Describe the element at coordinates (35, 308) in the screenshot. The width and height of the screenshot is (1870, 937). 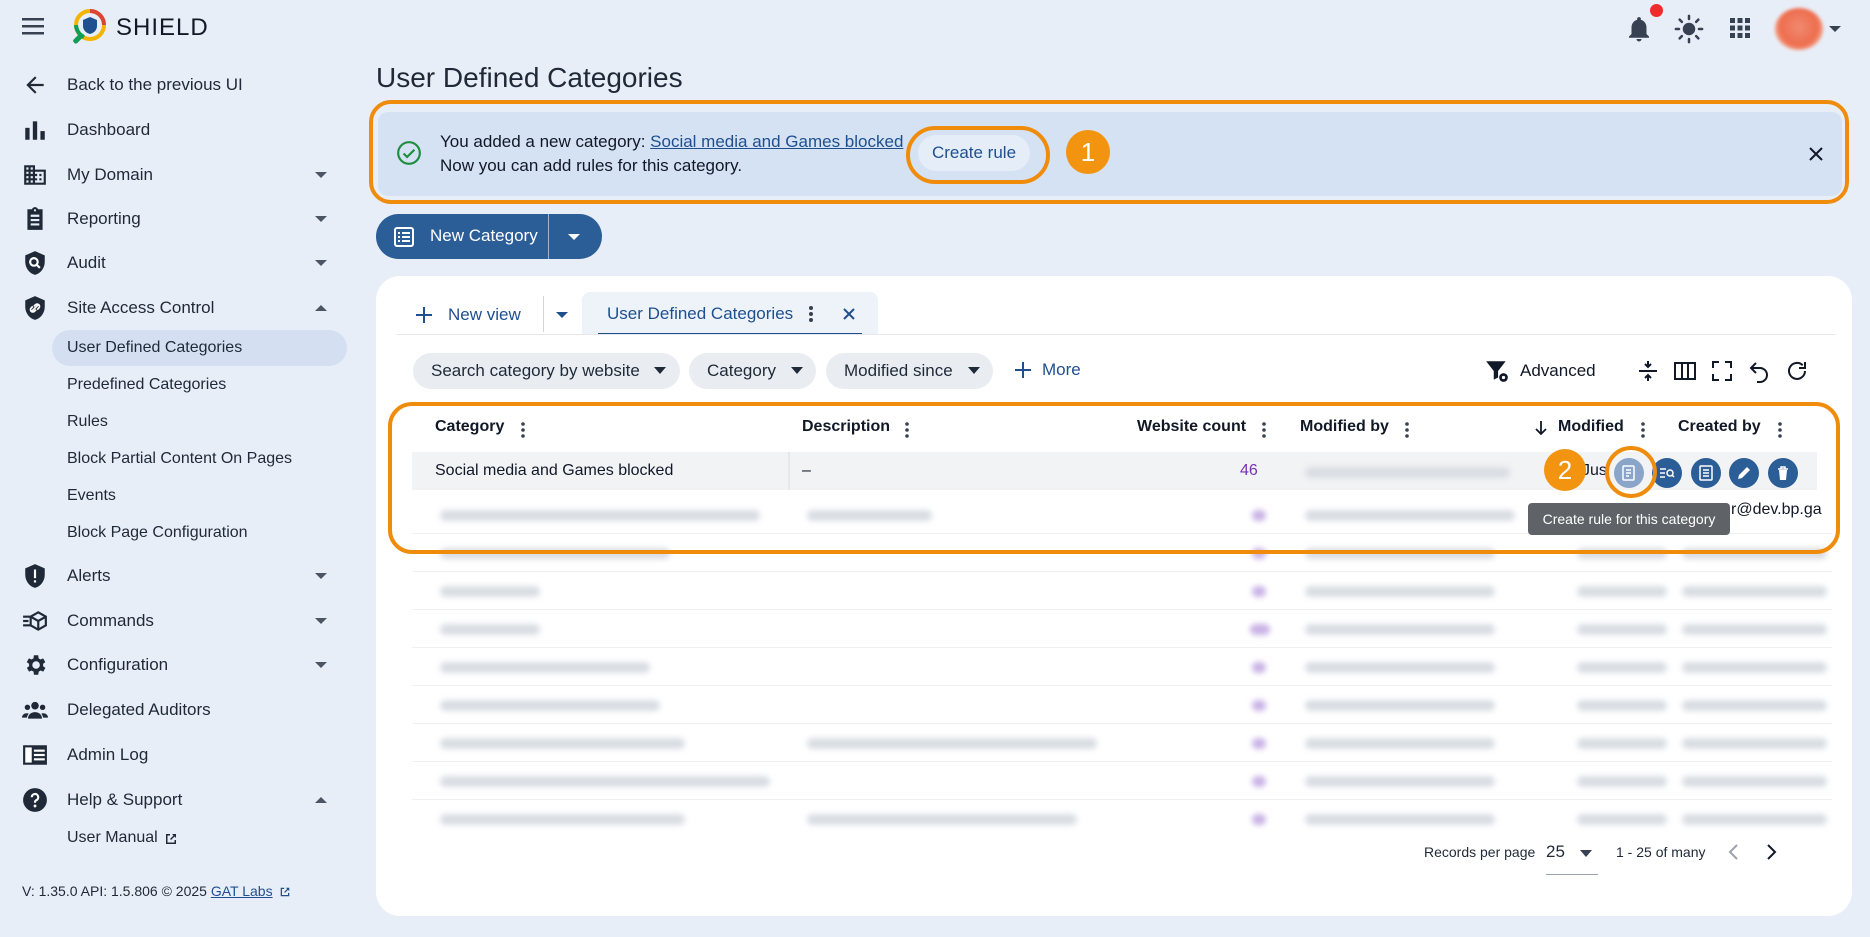
I see `shield-link-icon` at that location.